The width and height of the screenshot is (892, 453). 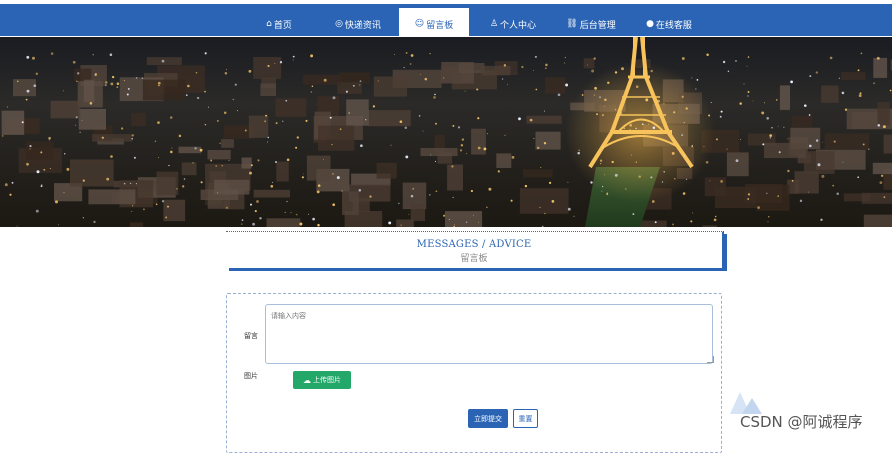 I want to click on submit-button-label: 立即提交, so click(x=488, y=419).